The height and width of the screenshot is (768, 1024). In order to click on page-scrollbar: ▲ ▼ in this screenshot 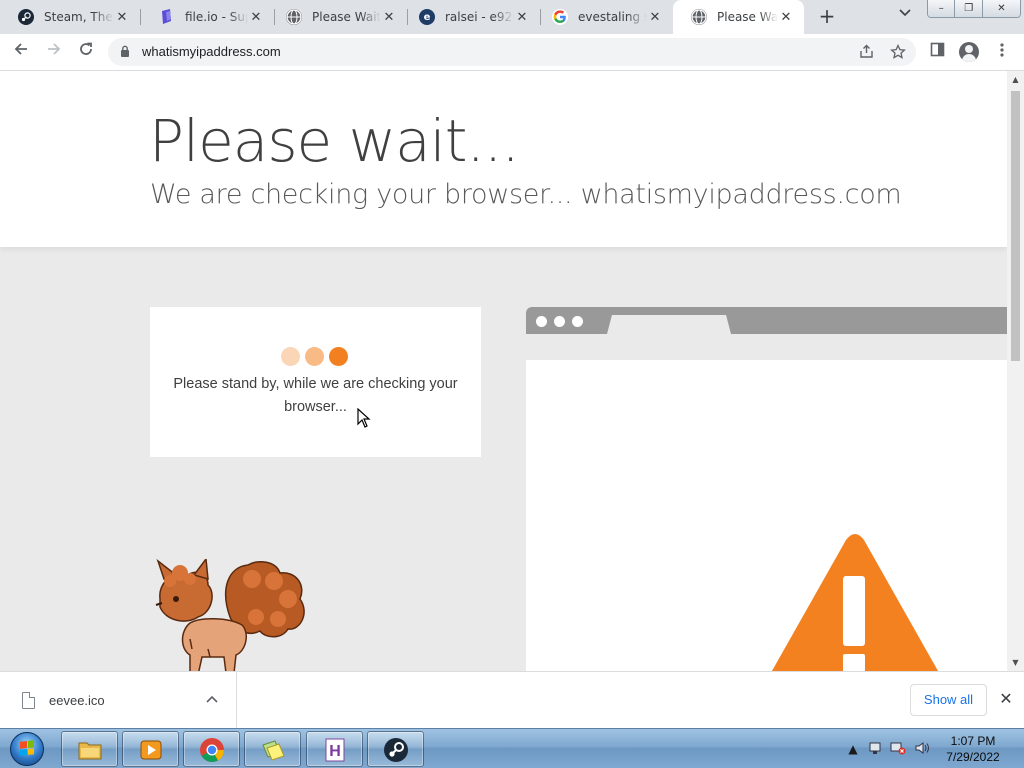, I will do `click(1015, 371)`.